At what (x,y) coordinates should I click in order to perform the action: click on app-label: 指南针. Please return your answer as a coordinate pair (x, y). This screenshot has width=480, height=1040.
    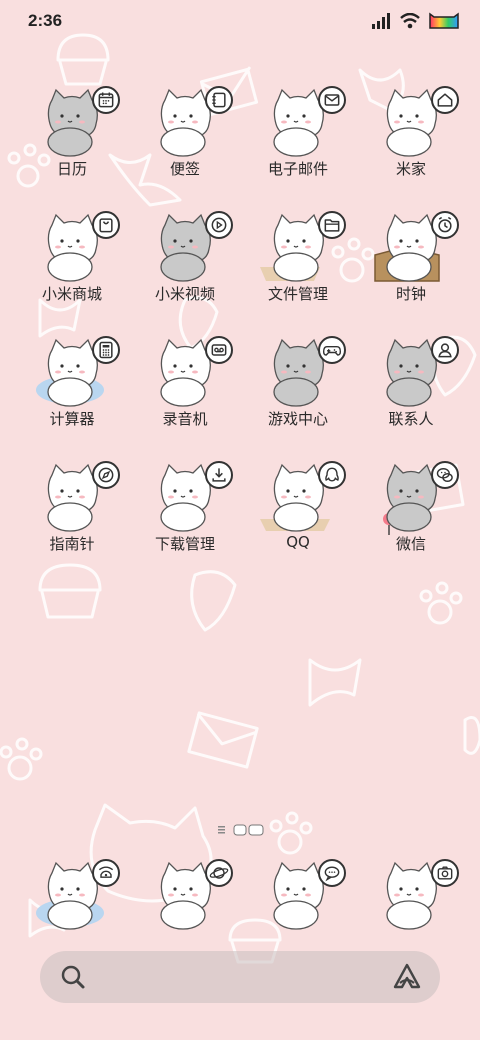
    Looking at the image, I should click on (72, 544).